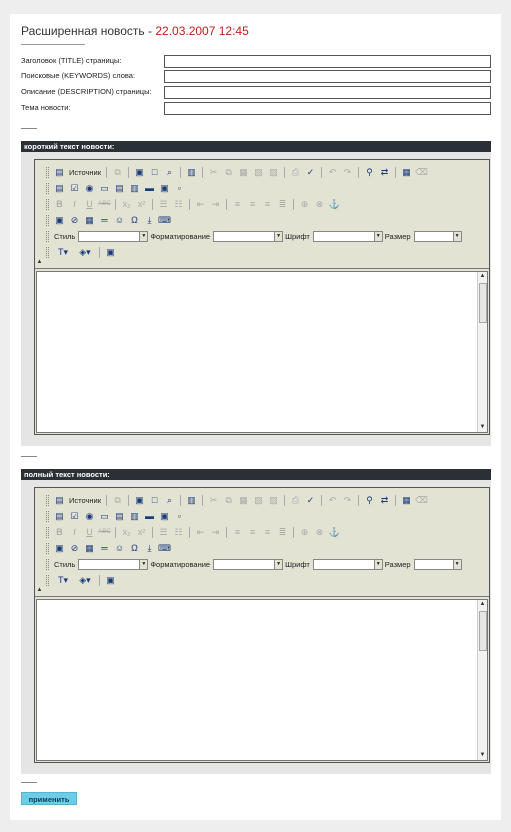 The height and width of the screenshot is (832, 511). I want to click on replace-icon: ⇄, so click(384, 500).